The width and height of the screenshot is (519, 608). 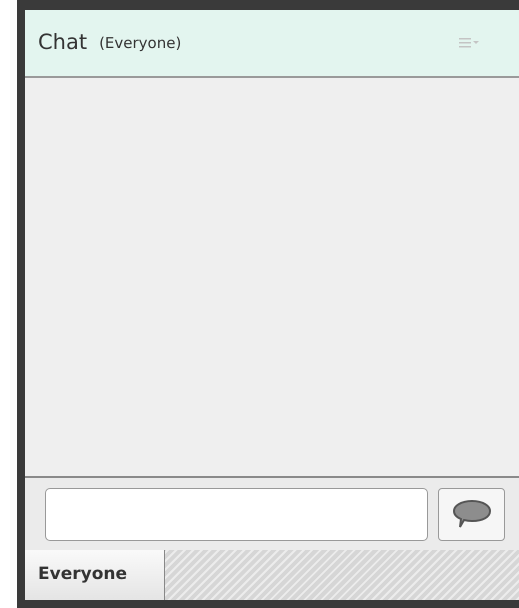 I want to click on message-input, so click(x=236, y=514).